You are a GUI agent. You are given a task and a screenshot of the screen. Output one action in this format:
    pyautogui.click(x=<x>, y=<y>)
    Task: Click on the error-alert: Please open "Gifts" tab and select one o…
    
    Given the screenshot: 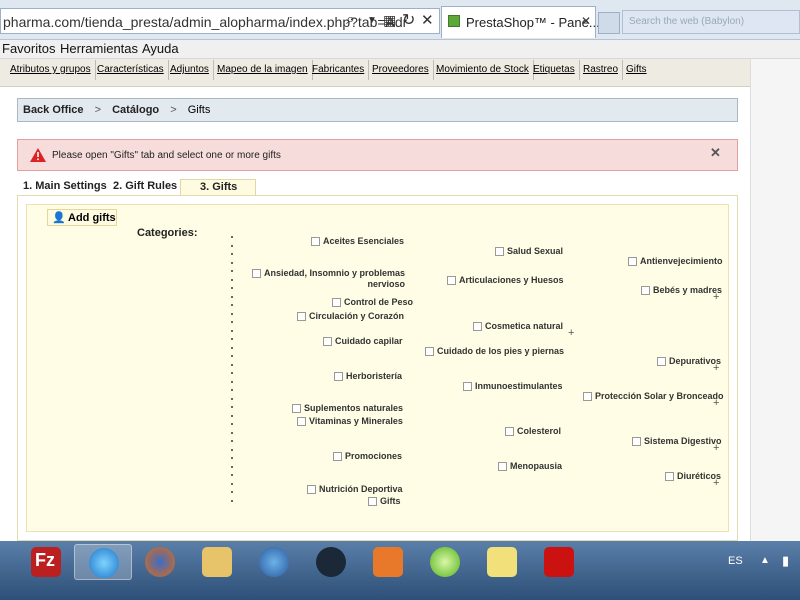 What is the action you would take?
    pyautogui.click(x=377, y=155)
    